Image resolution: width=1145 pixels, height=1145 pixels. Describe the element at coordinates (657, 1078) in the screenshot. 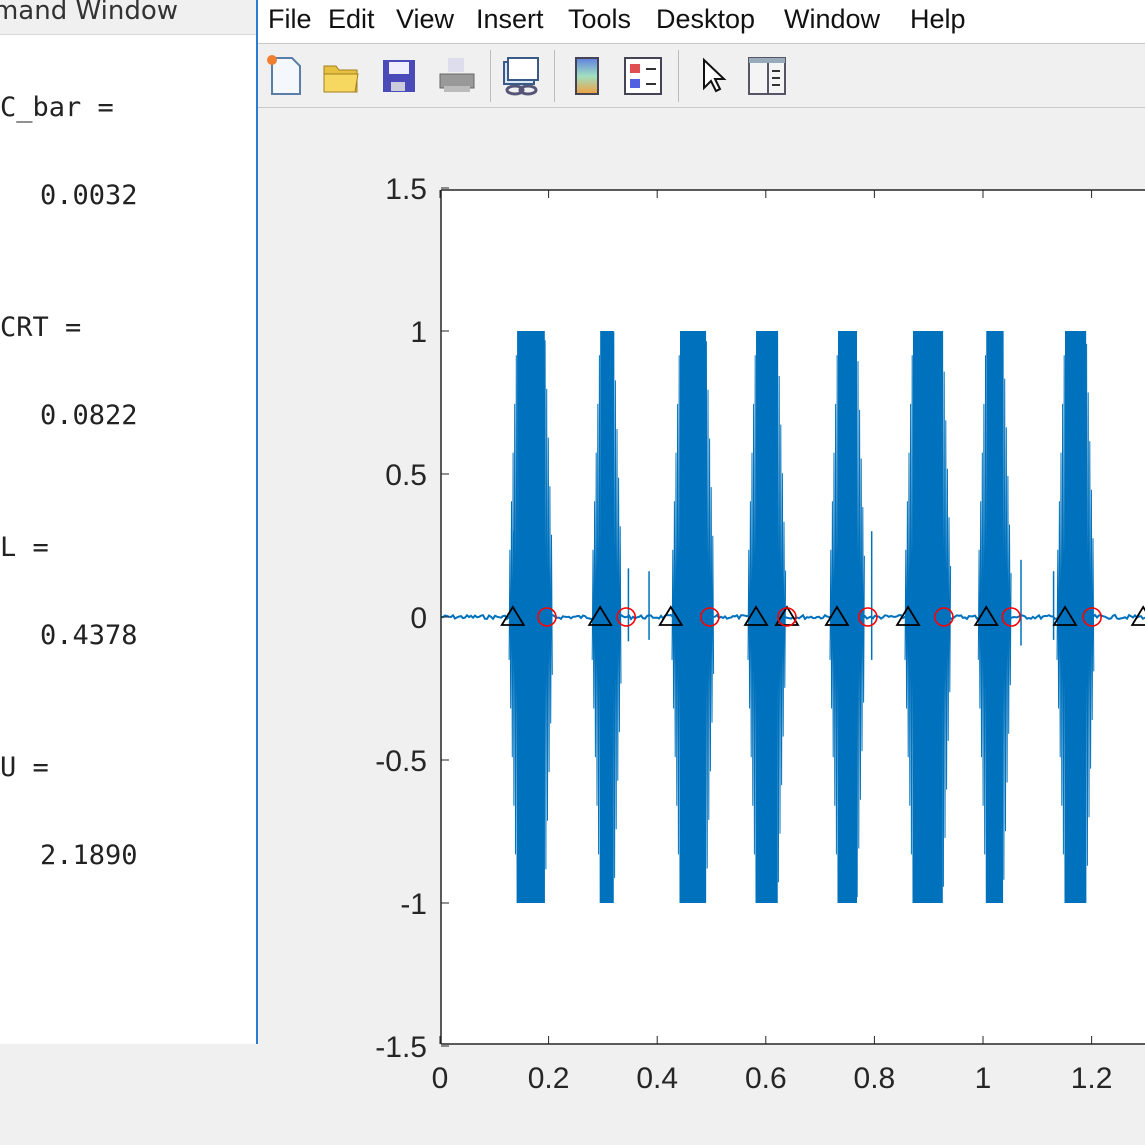

I see `x-tick-label: 0.4` at that location.